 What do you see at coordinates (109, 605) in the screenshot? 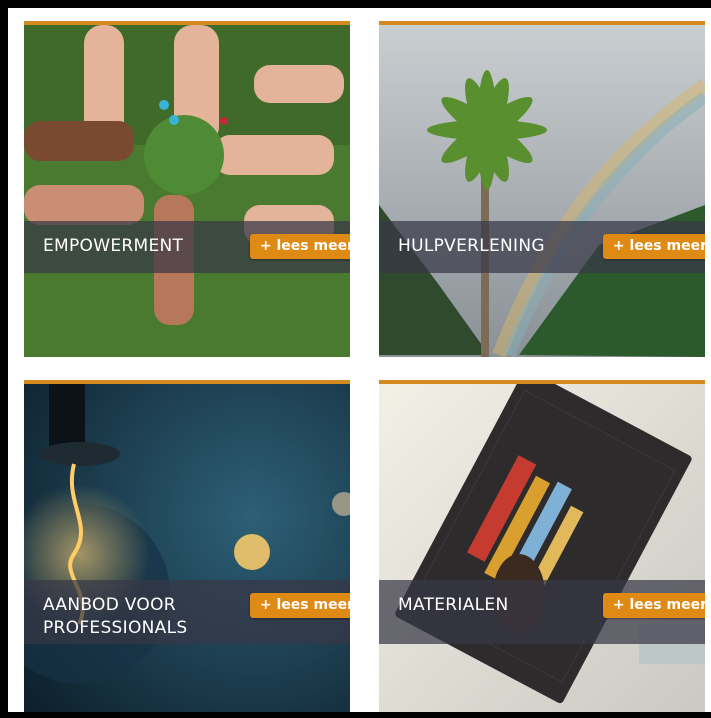
I see `card-title-line: AANBOD VOOR` at bounding box center [109, 605].